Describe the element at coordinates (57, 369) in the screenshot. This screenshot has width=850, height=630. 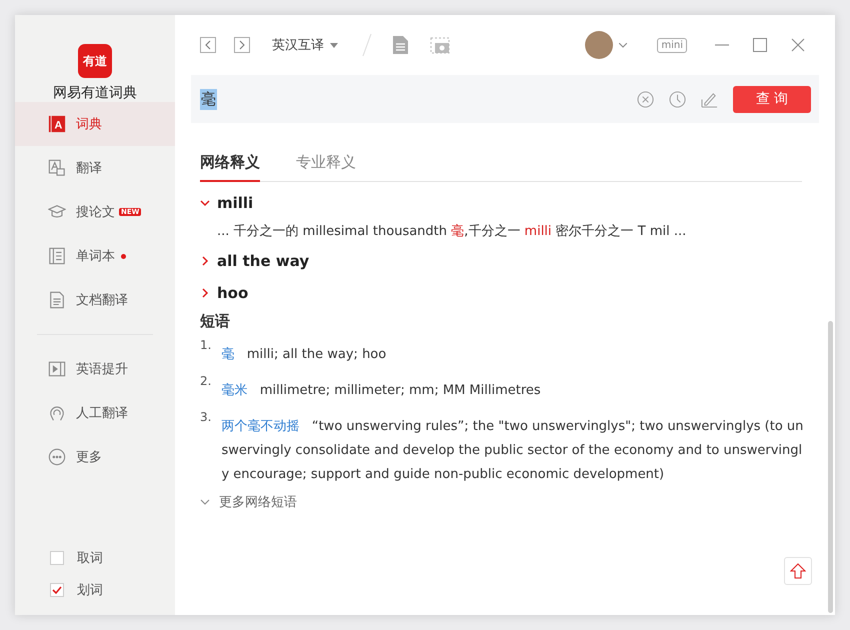
I see `play-icon` at that location.